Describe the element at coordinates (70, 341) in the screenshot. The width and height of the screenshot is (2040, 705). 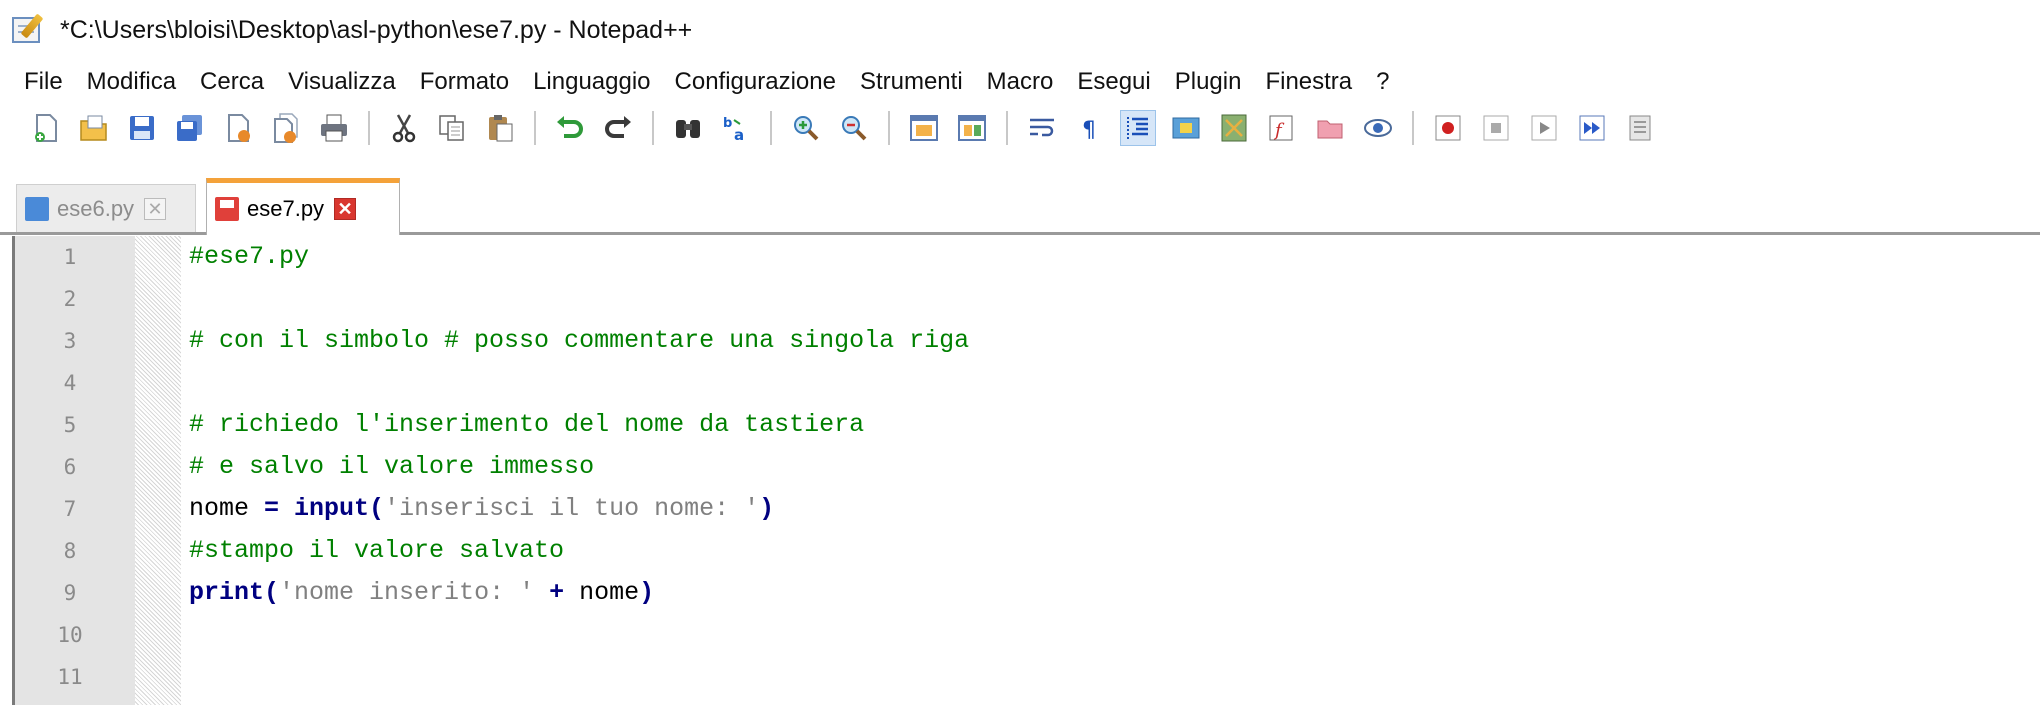
I see `line-number: 3` at that location.